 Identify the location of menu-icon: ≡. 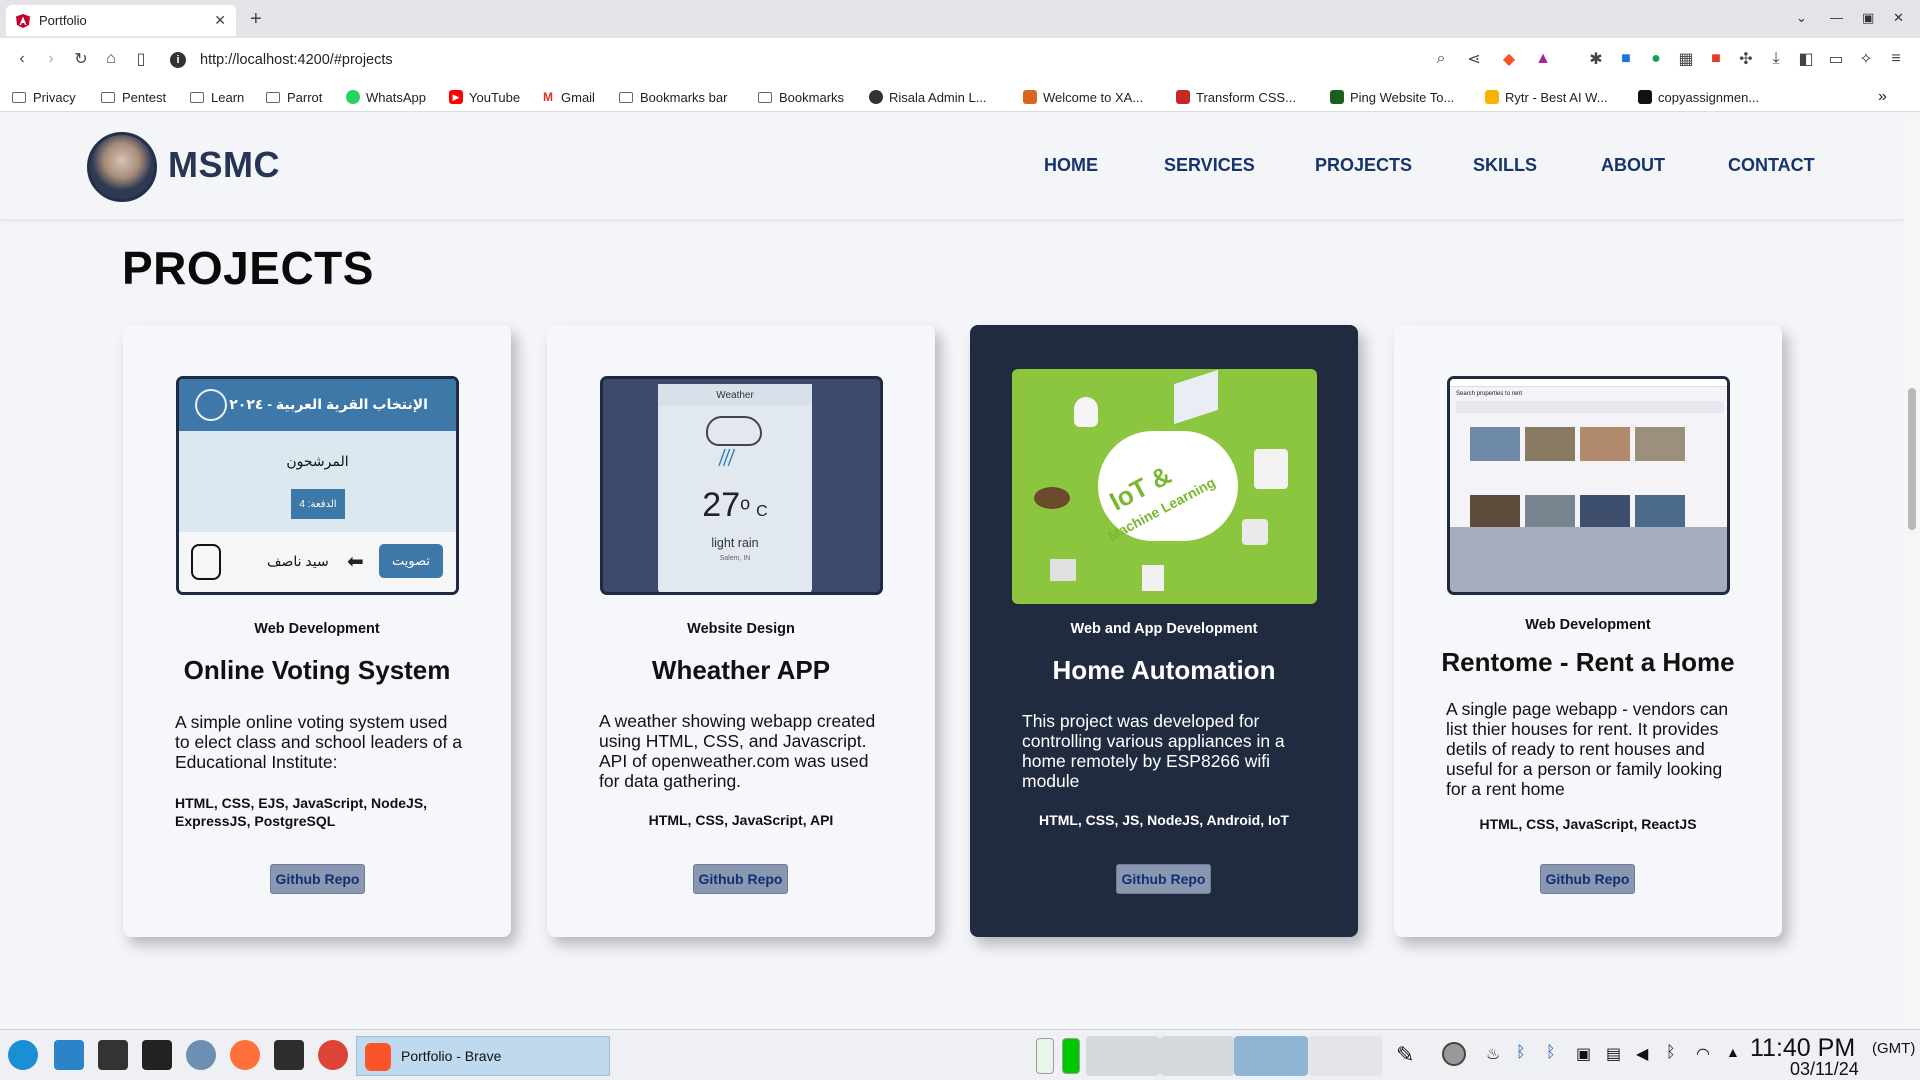
(1896, 59).